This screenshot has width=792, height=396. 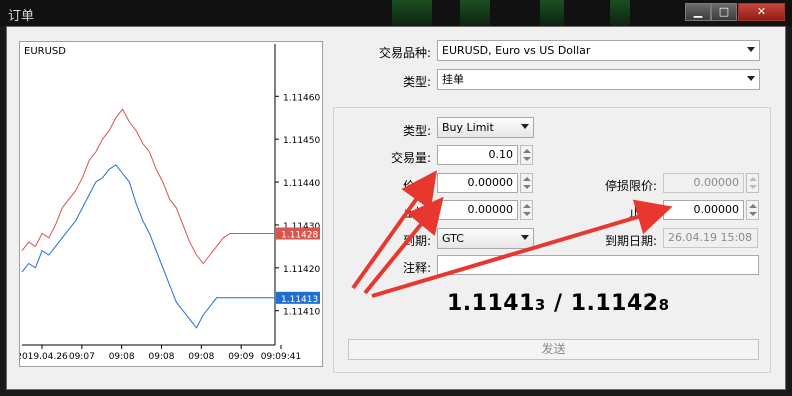 What do you see at coordinates (477, 183) in the screenshot?
I see `price-input: 0.00000` at bounding box center [477, 183].